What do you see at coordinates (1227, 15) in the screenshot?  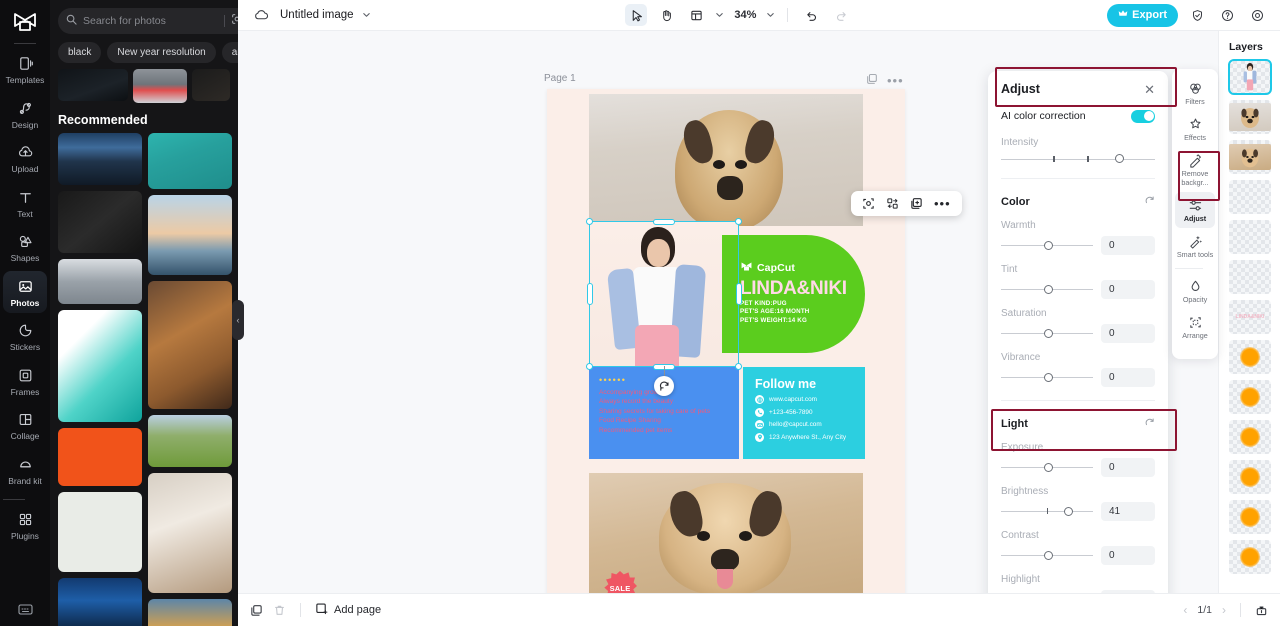 I see `help-circle-icon` at bounding box center [1227, 15].